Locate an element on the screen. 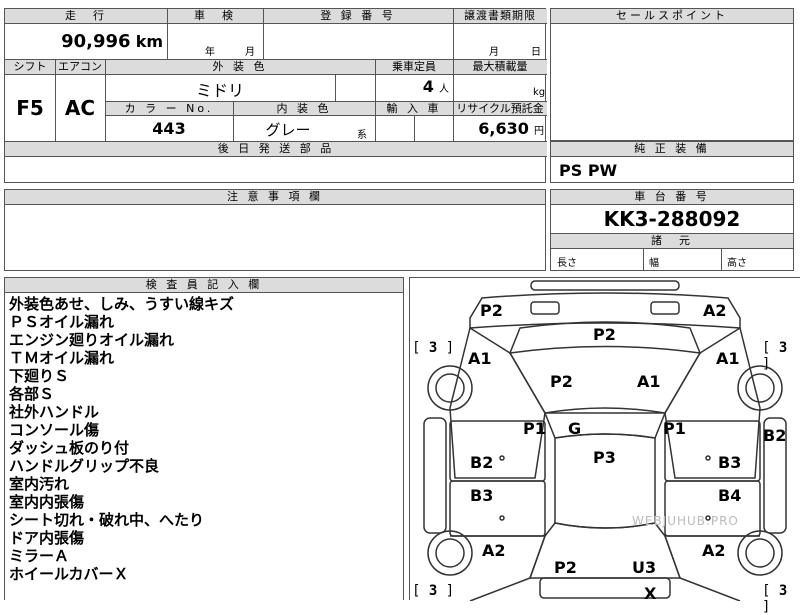 Image resolution: width=800 pixels, height=615 pixels. note-item: エンジン廻りオイル漏れ is located at coordinates (92, 340).